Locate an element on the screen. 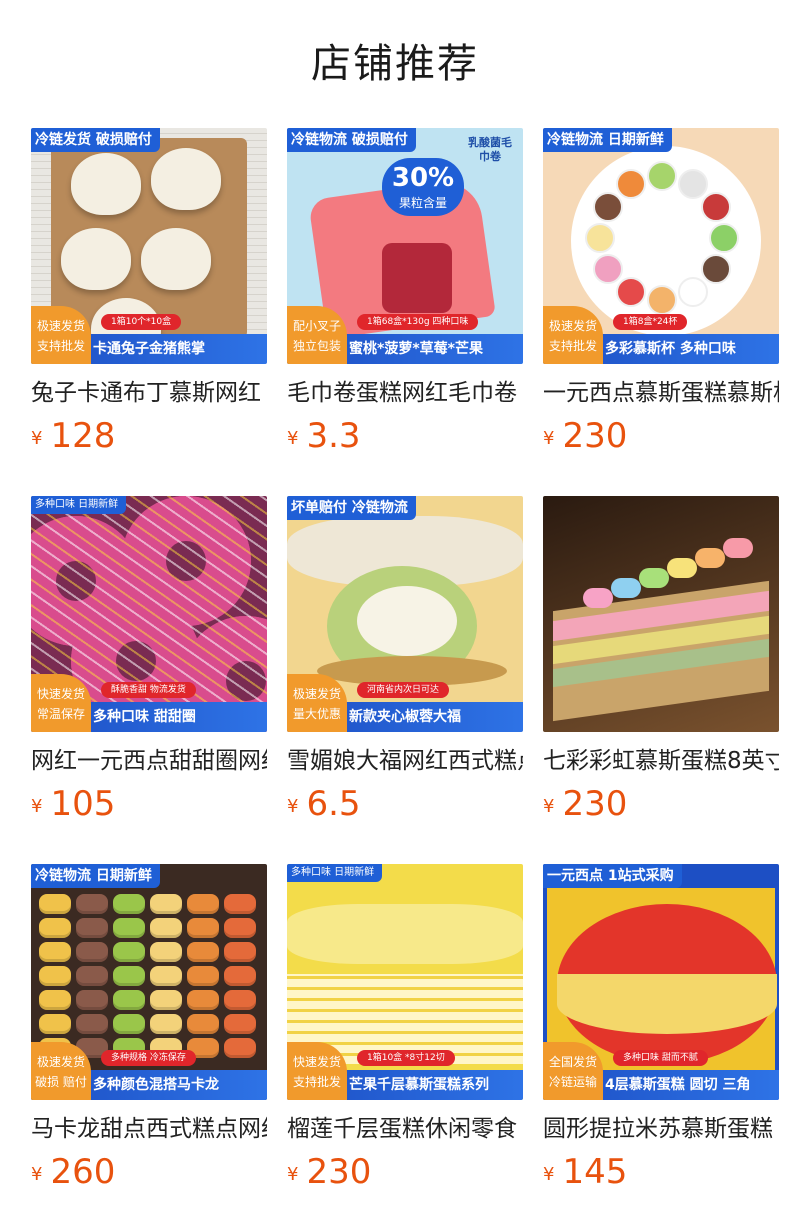 The height and width of the screenshot is (1232, 790). price-value: 105 is located at coordinates (83, 804).